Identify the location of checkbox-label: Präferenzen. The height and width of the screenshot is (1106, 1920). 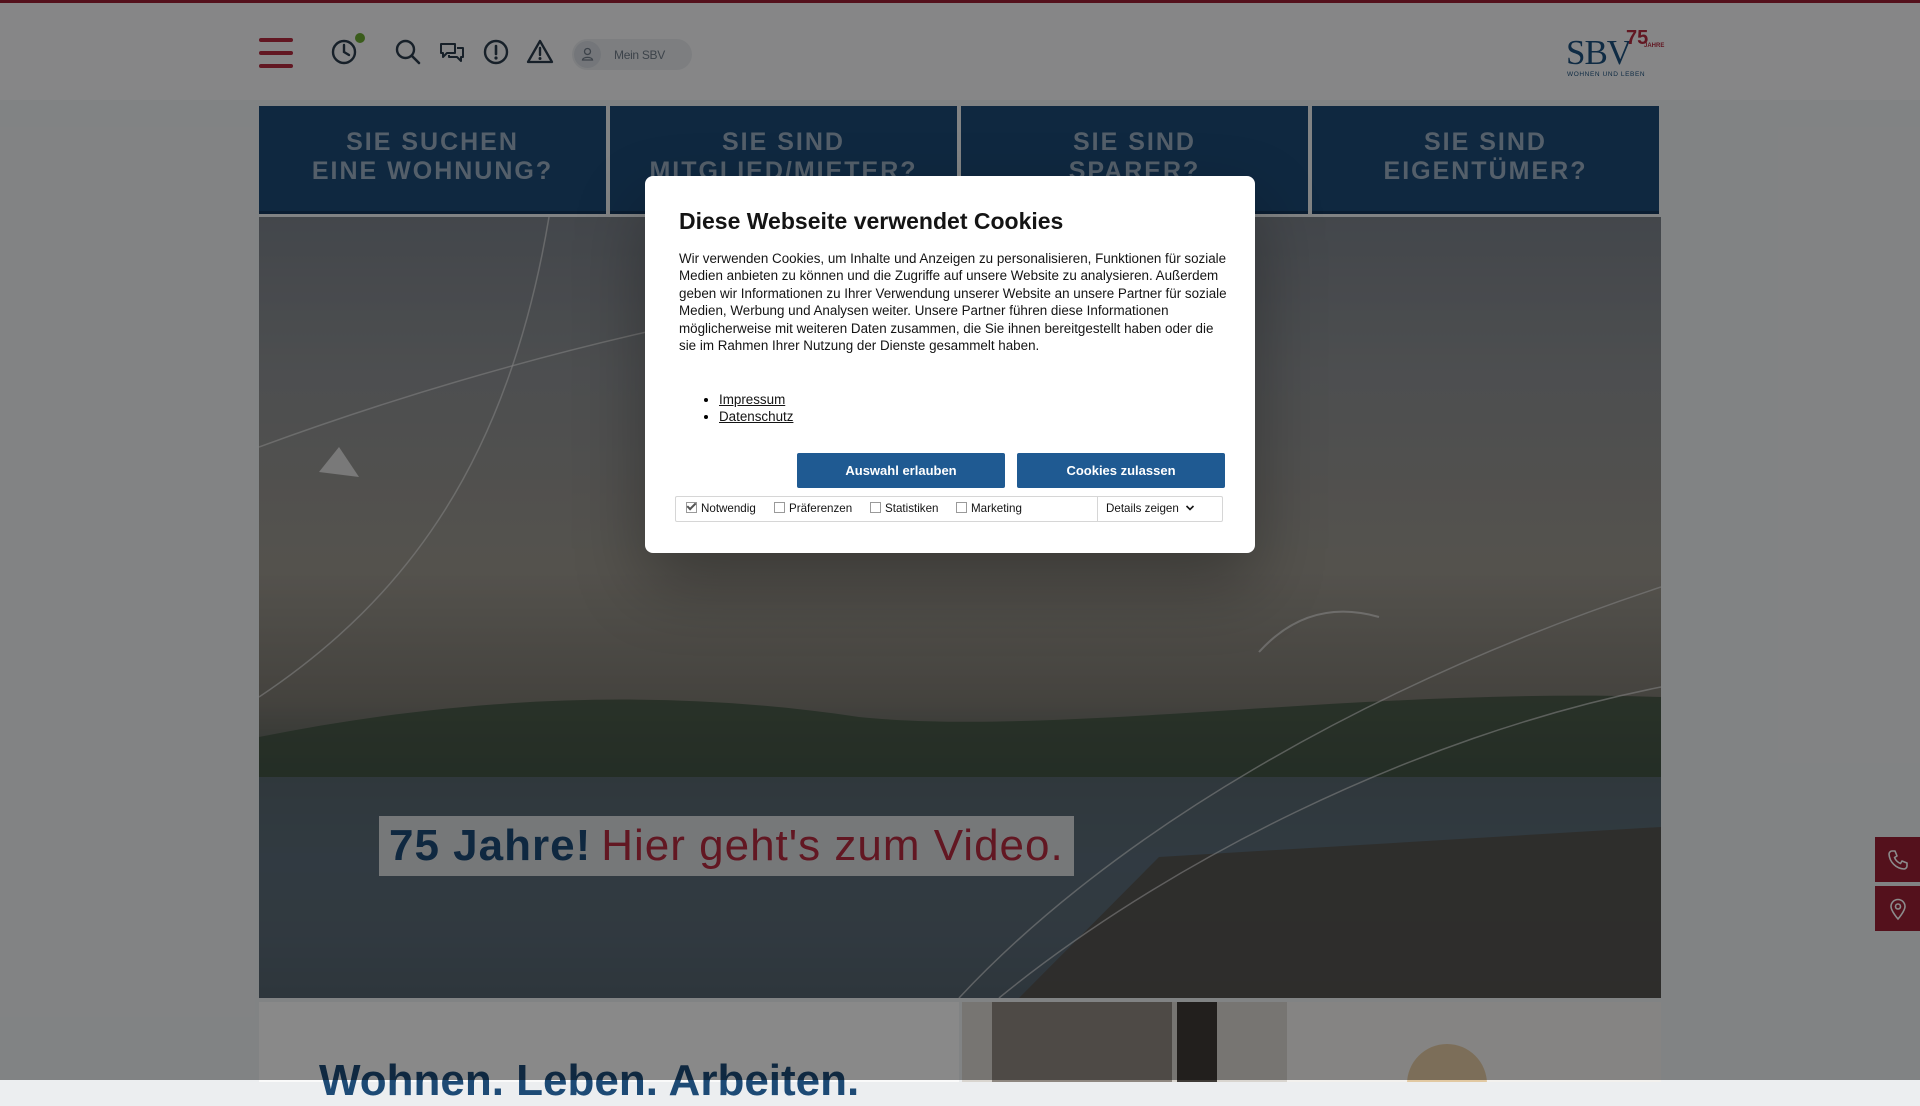
(821, 508).